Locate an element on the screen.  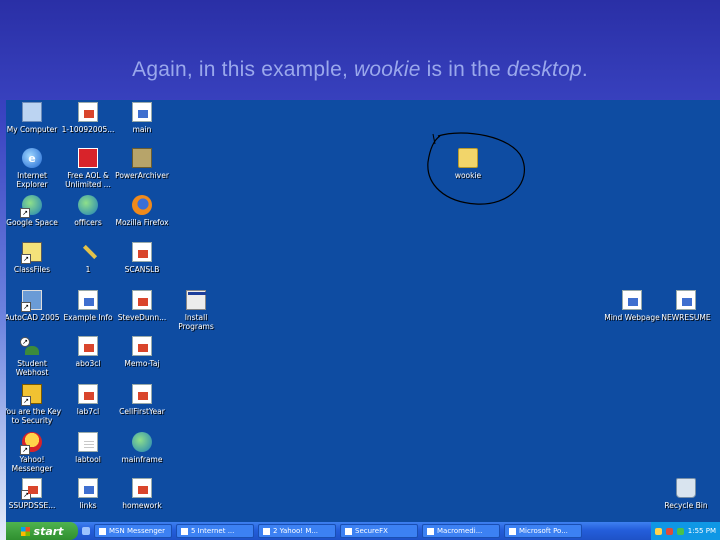
desktop-icon-my-computer: My Computer is located at coordinates (34, 118).